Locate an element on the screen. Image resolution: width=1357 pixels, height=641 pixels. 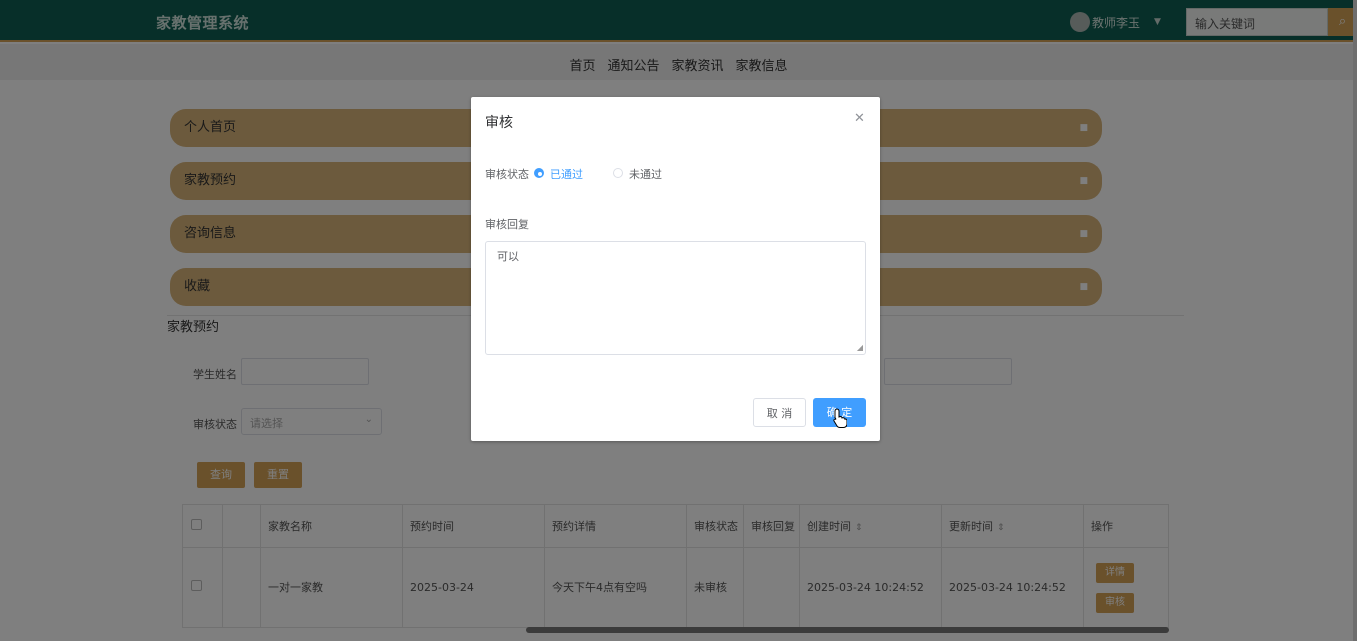
textarea-value: 可以 is located at coordinates (508, 256).